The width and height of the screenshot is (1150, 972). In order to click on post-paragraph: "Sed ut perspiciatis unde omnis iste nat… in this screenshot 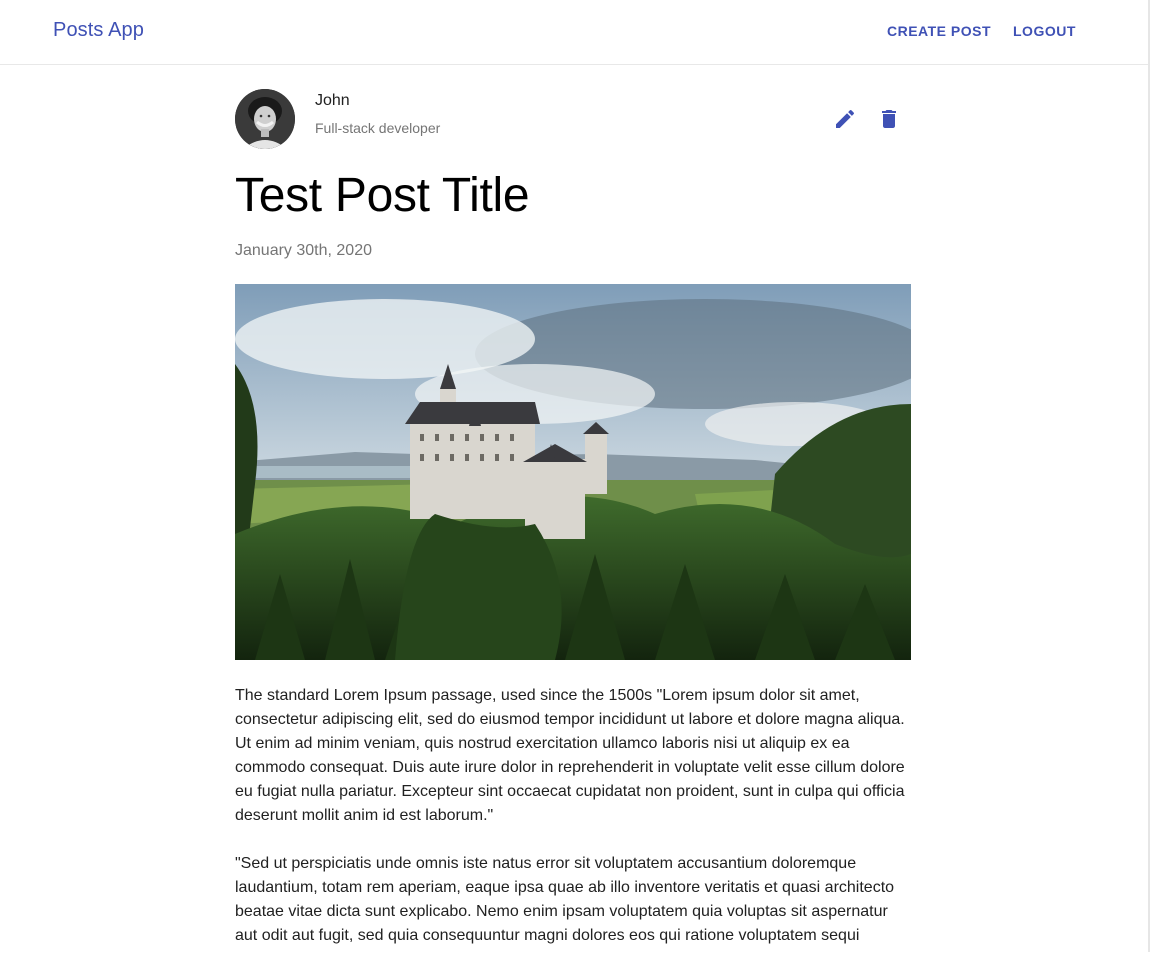, I will do `click(565, 899)`.